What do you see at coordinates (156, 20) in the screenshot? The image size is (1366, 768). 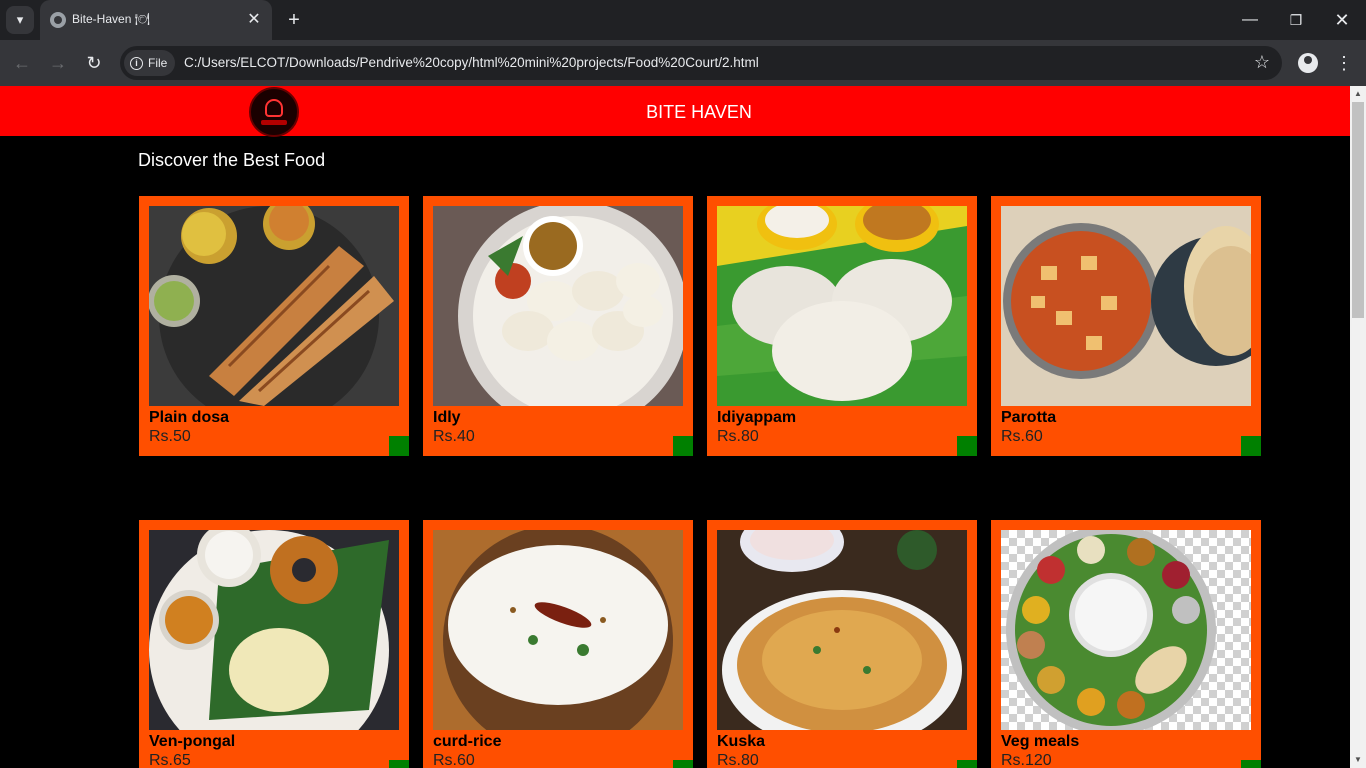 I see `browser-tab: Bite-Haven 🍽 ✕` at bounding box center [156, 20].